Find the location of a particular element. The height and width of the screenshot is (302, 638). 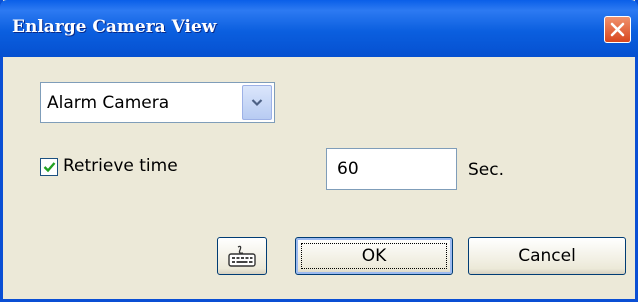

cancel-button: Cancel is located at coordinates (547, 256).